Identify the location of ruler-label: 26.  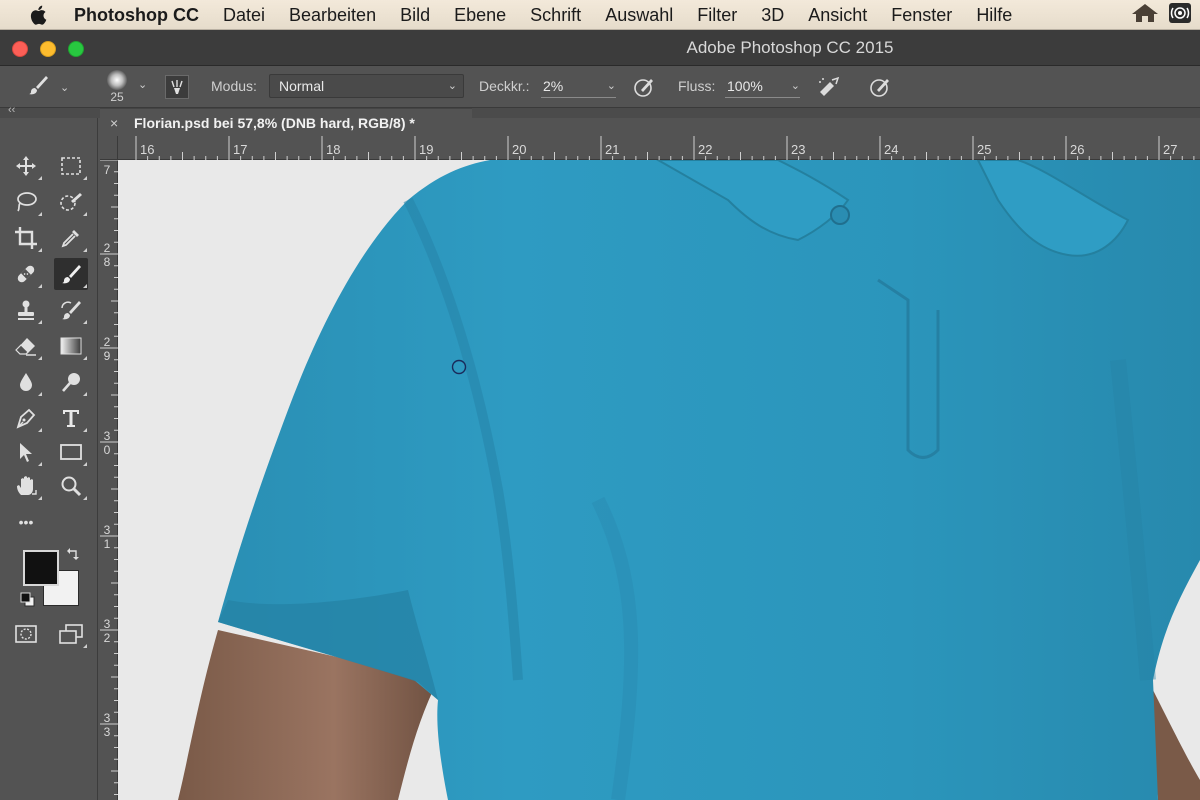
(1077, 149).